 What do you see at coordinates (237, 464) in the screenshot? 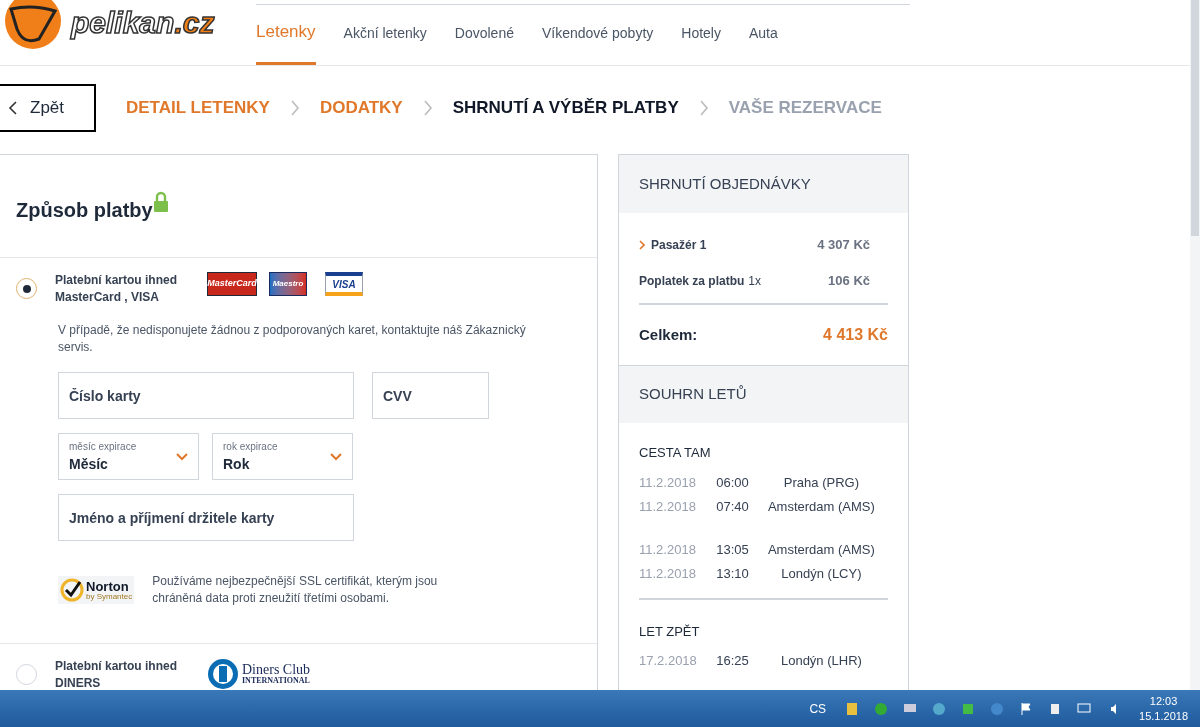
I see `select-value: Rok` at bounding box center [237, 464].